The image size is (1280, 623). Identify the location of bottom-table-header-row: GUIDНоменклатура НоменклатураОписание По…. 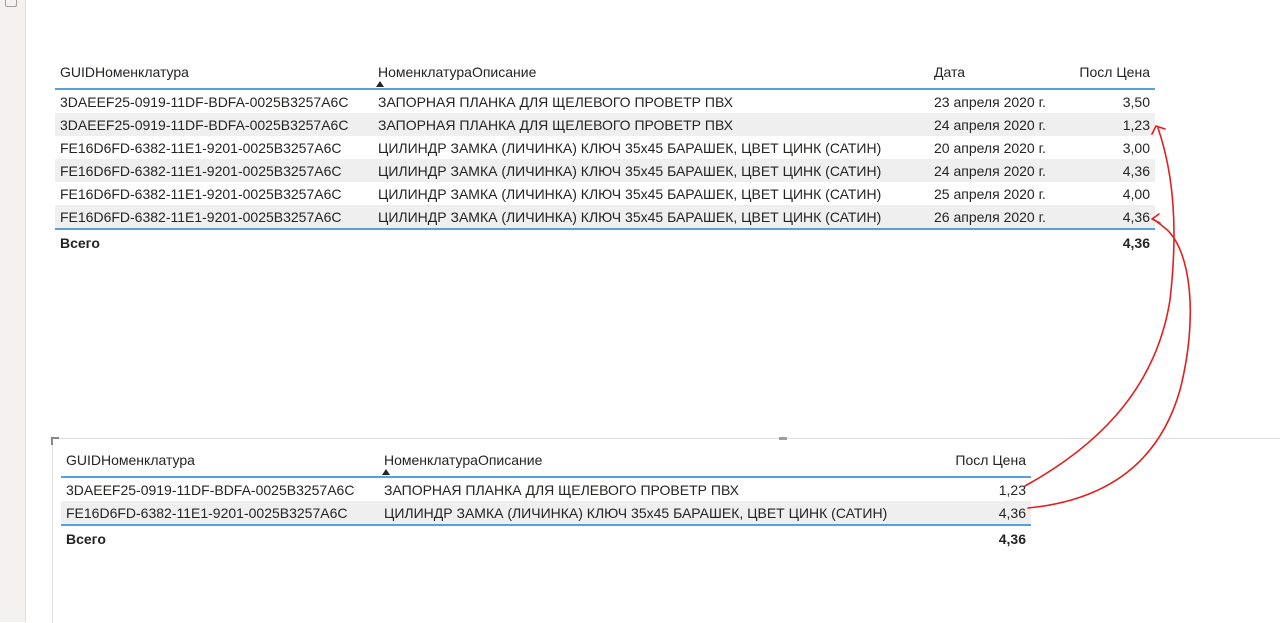
(546, 460).